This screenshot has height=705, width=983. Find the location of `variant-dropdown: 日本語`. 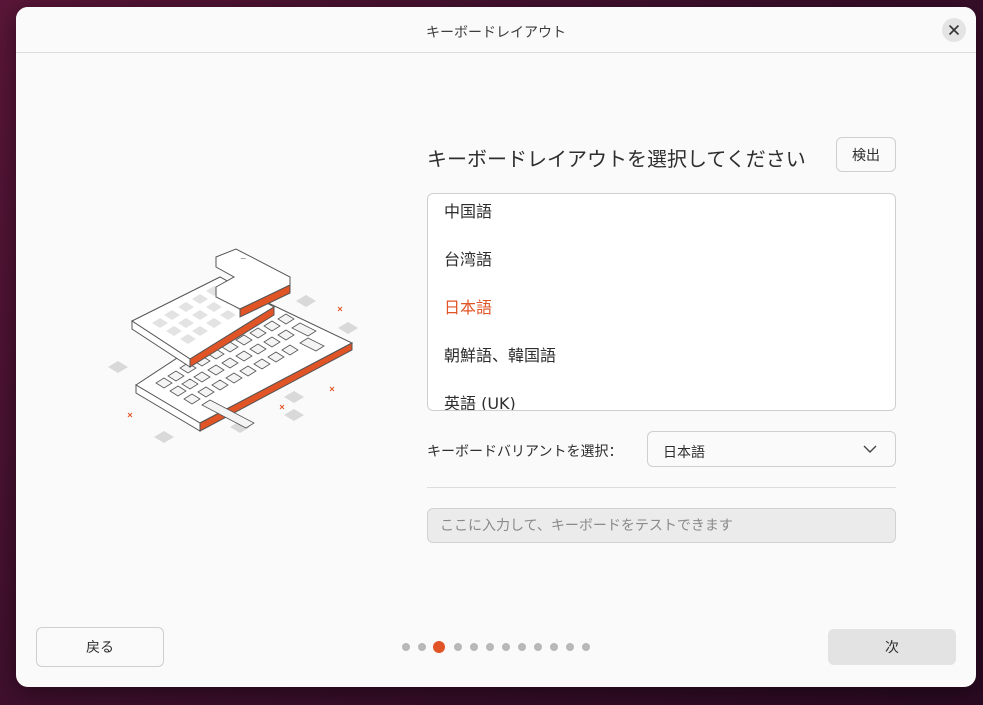

variant-dropdown: 日本語 is located at coordinates (771, 449).